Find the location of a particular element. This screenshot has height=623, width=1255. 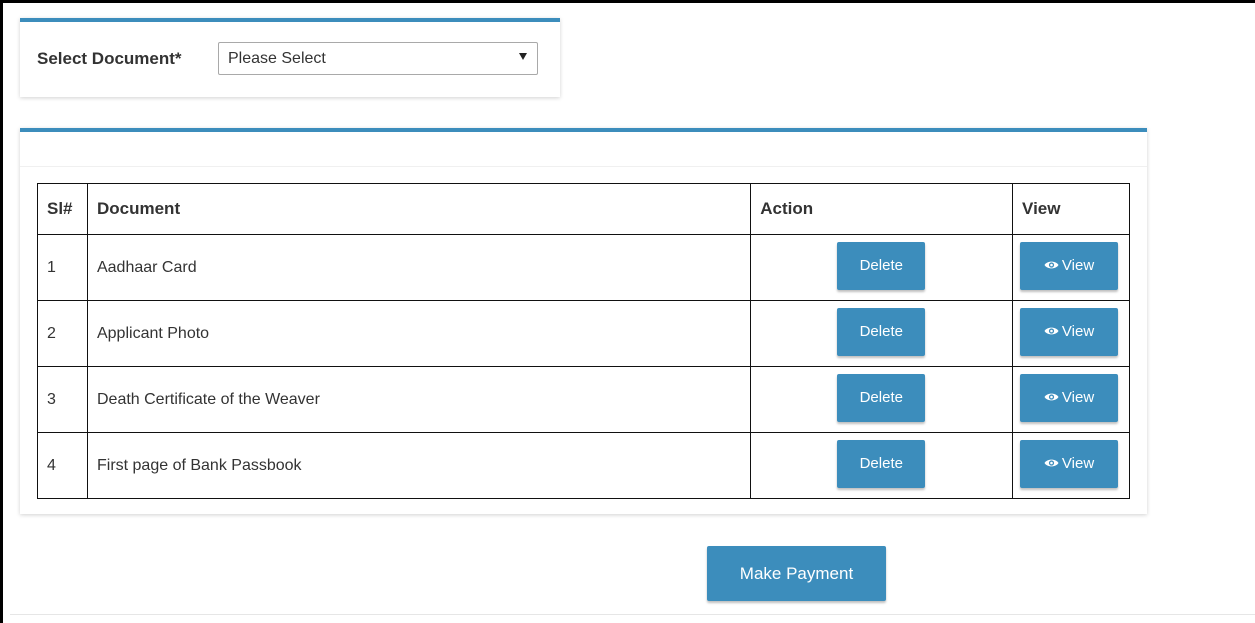

select-document-value: Please Select is located at coordinates (277, 58).